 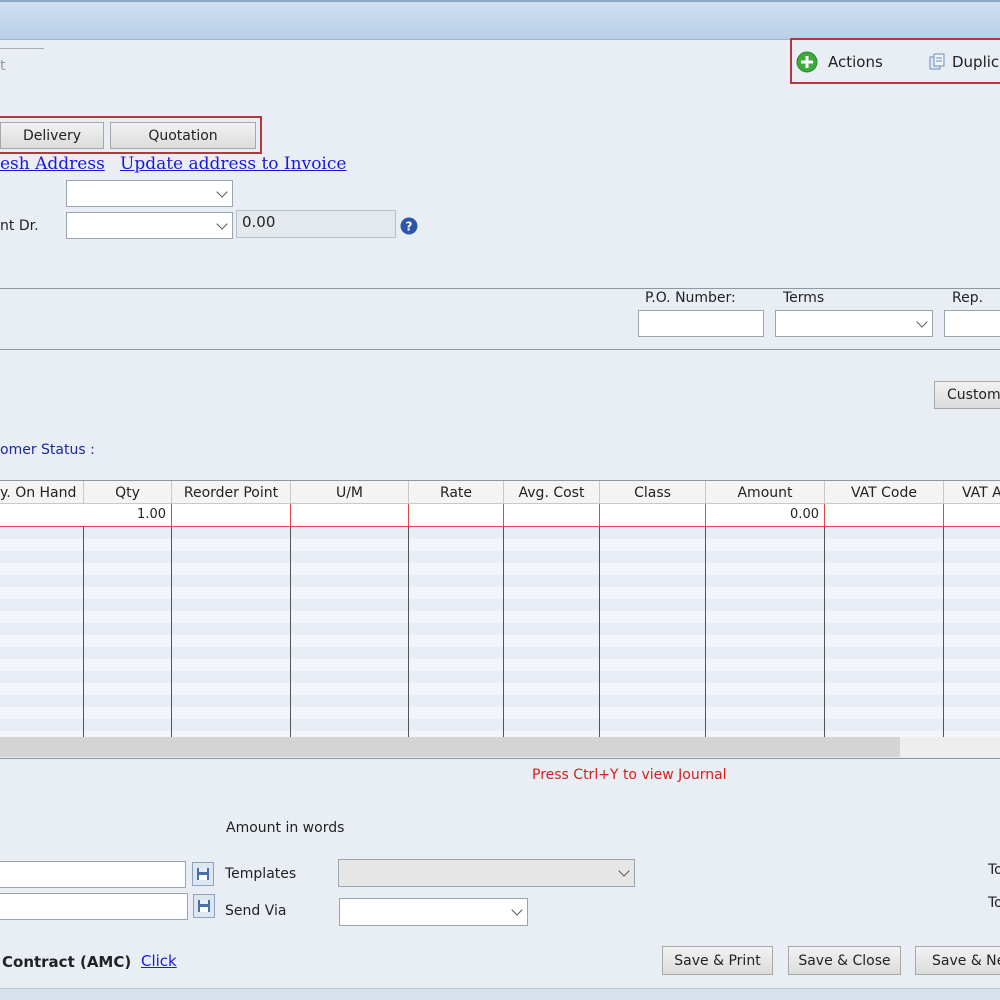 I want to click on window-title-bar, so click(x=500, y=20).